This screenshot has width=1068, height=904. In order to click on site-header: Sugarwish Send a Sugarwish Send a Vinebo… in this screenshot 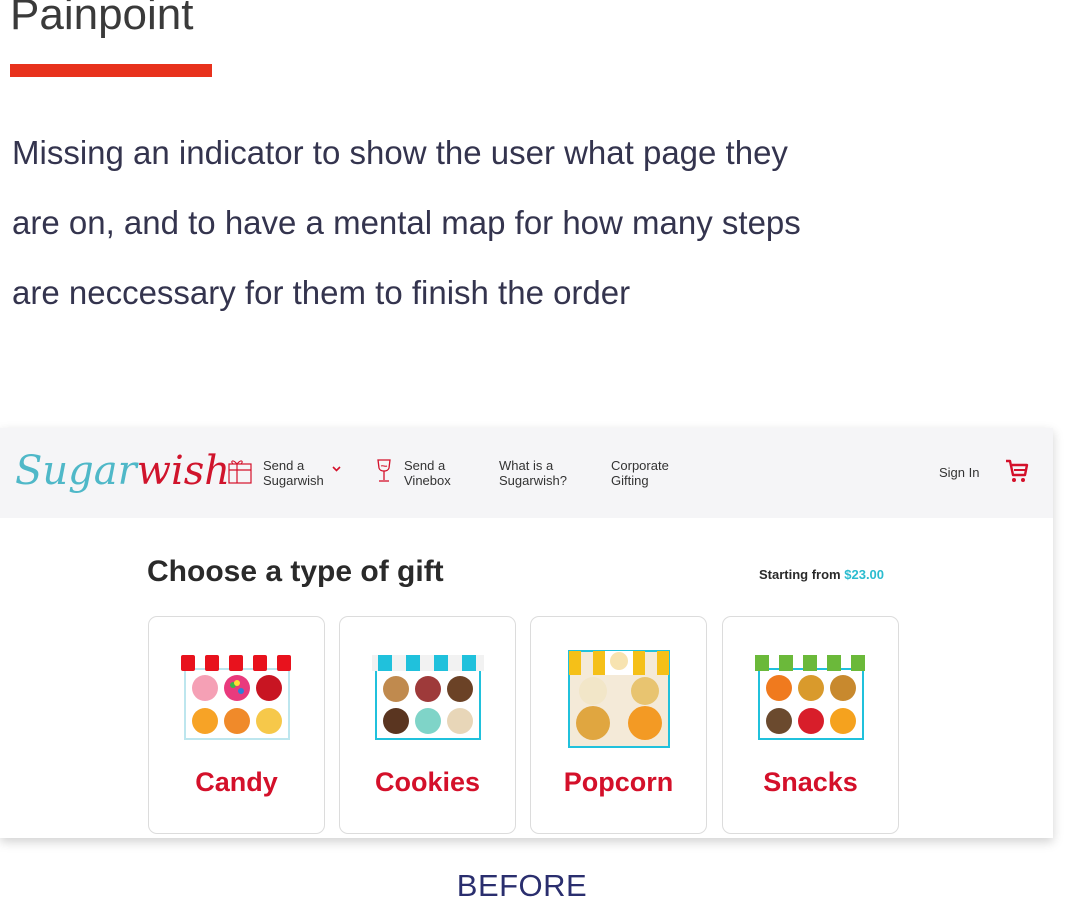, I will do `click(526, 473)`.